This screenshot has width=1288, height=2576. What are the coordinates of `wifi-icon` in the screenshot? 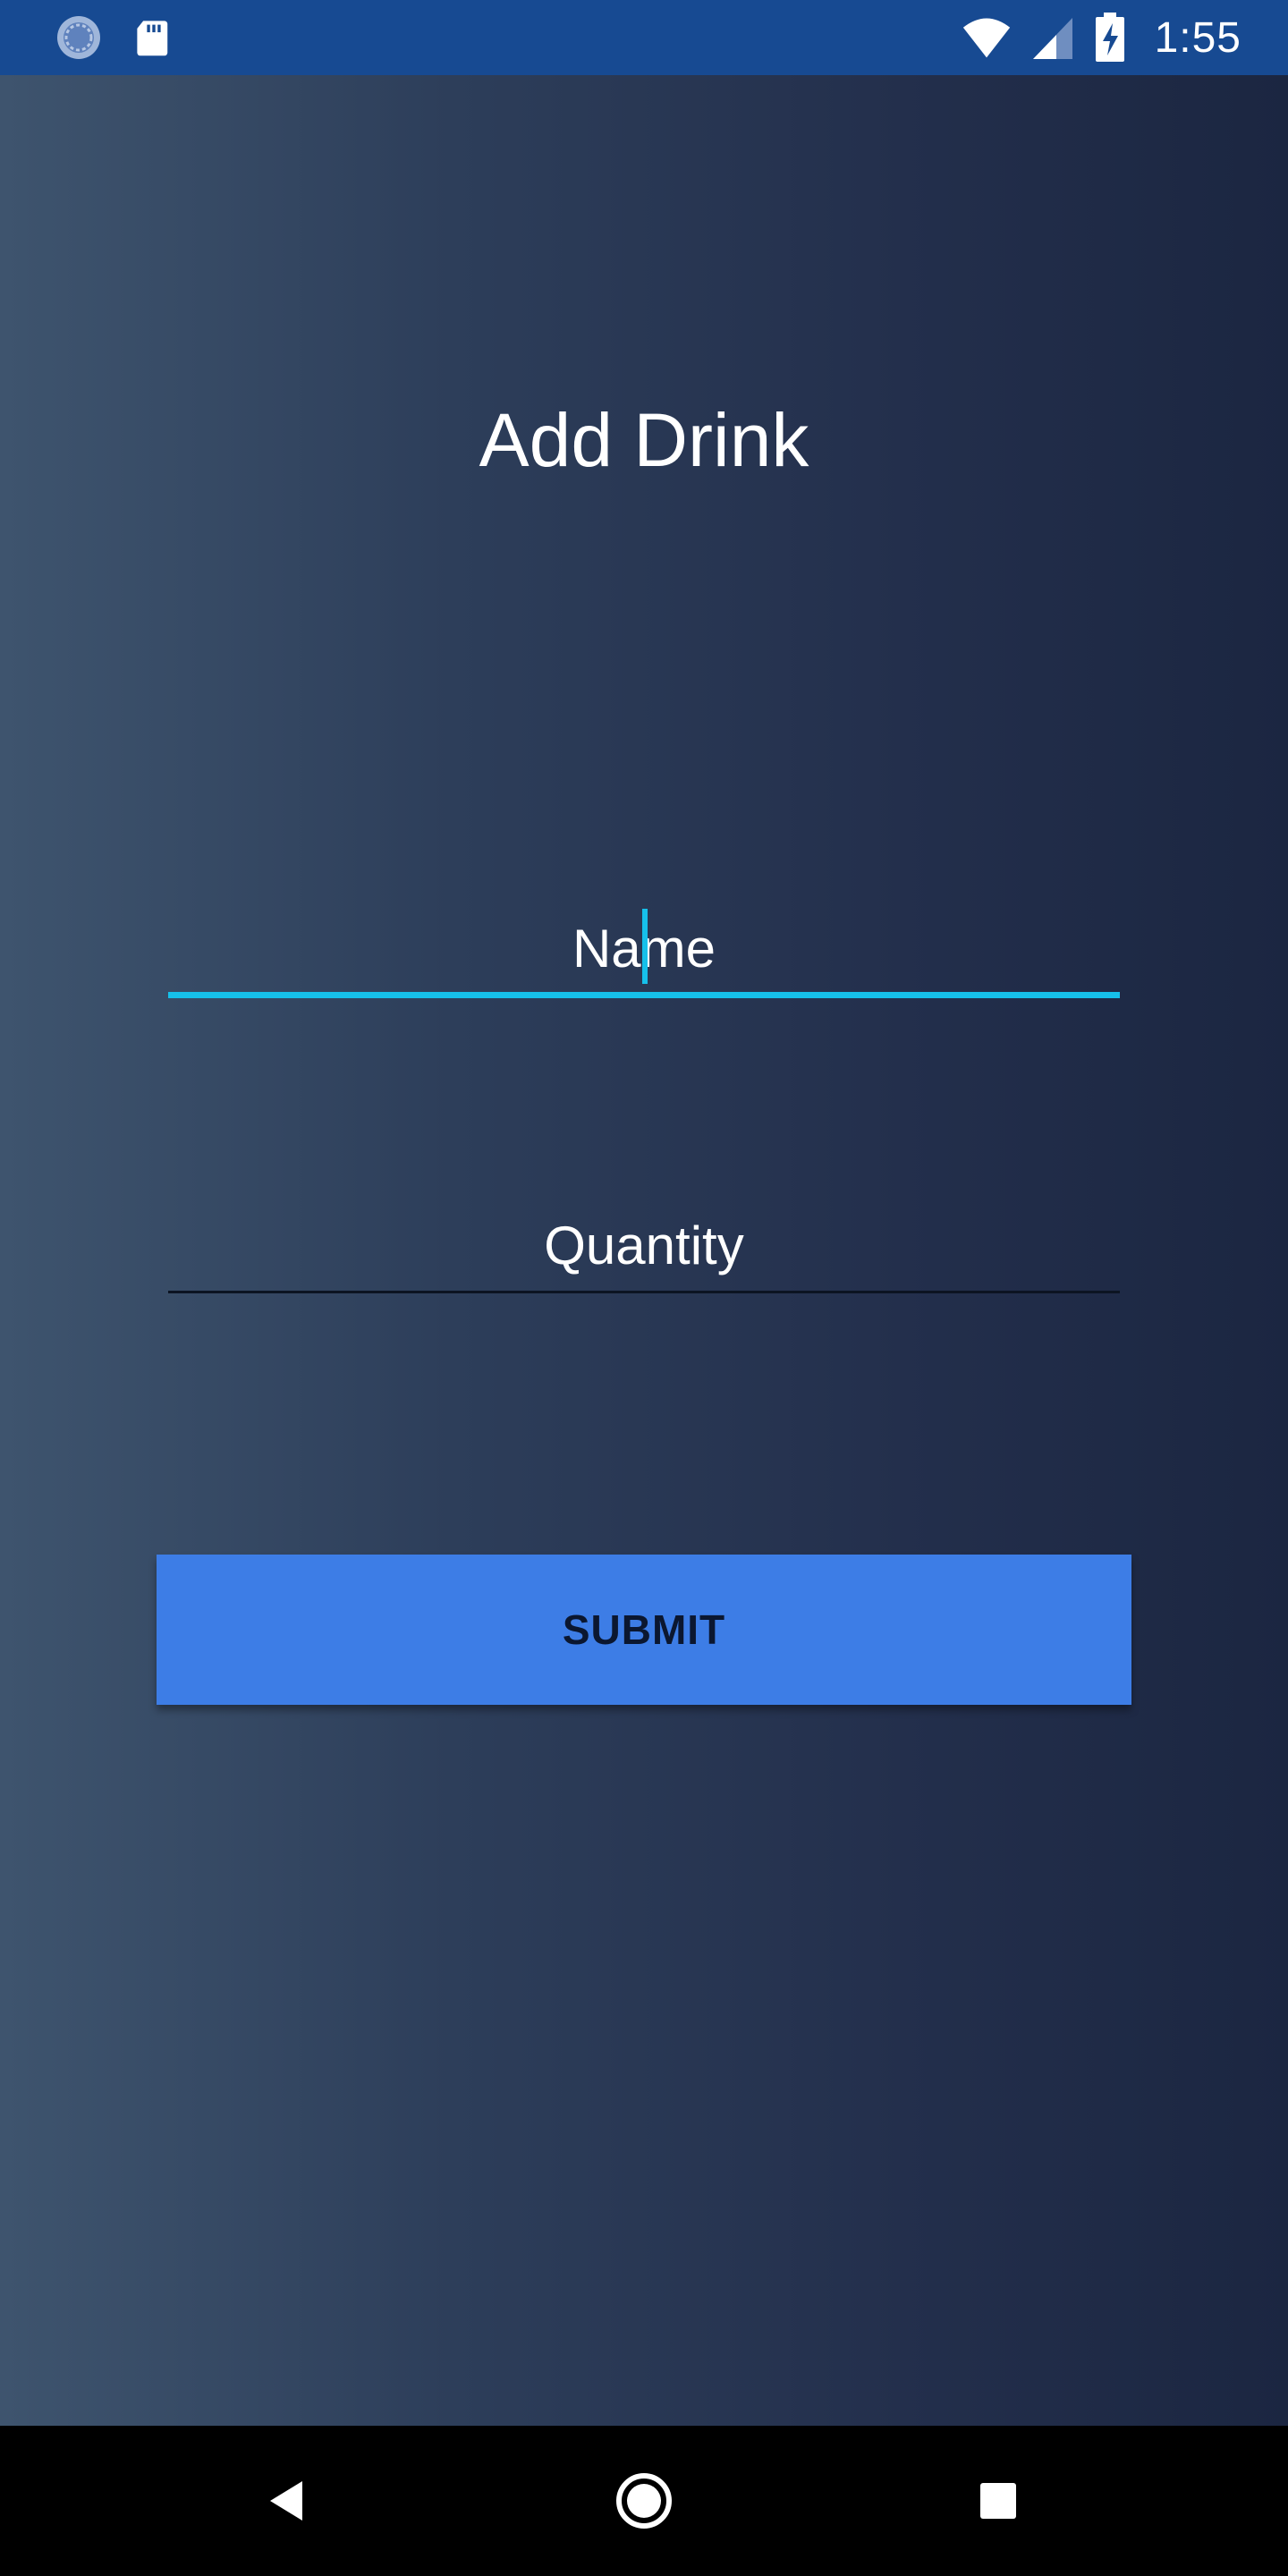 It's located at (986, 38).